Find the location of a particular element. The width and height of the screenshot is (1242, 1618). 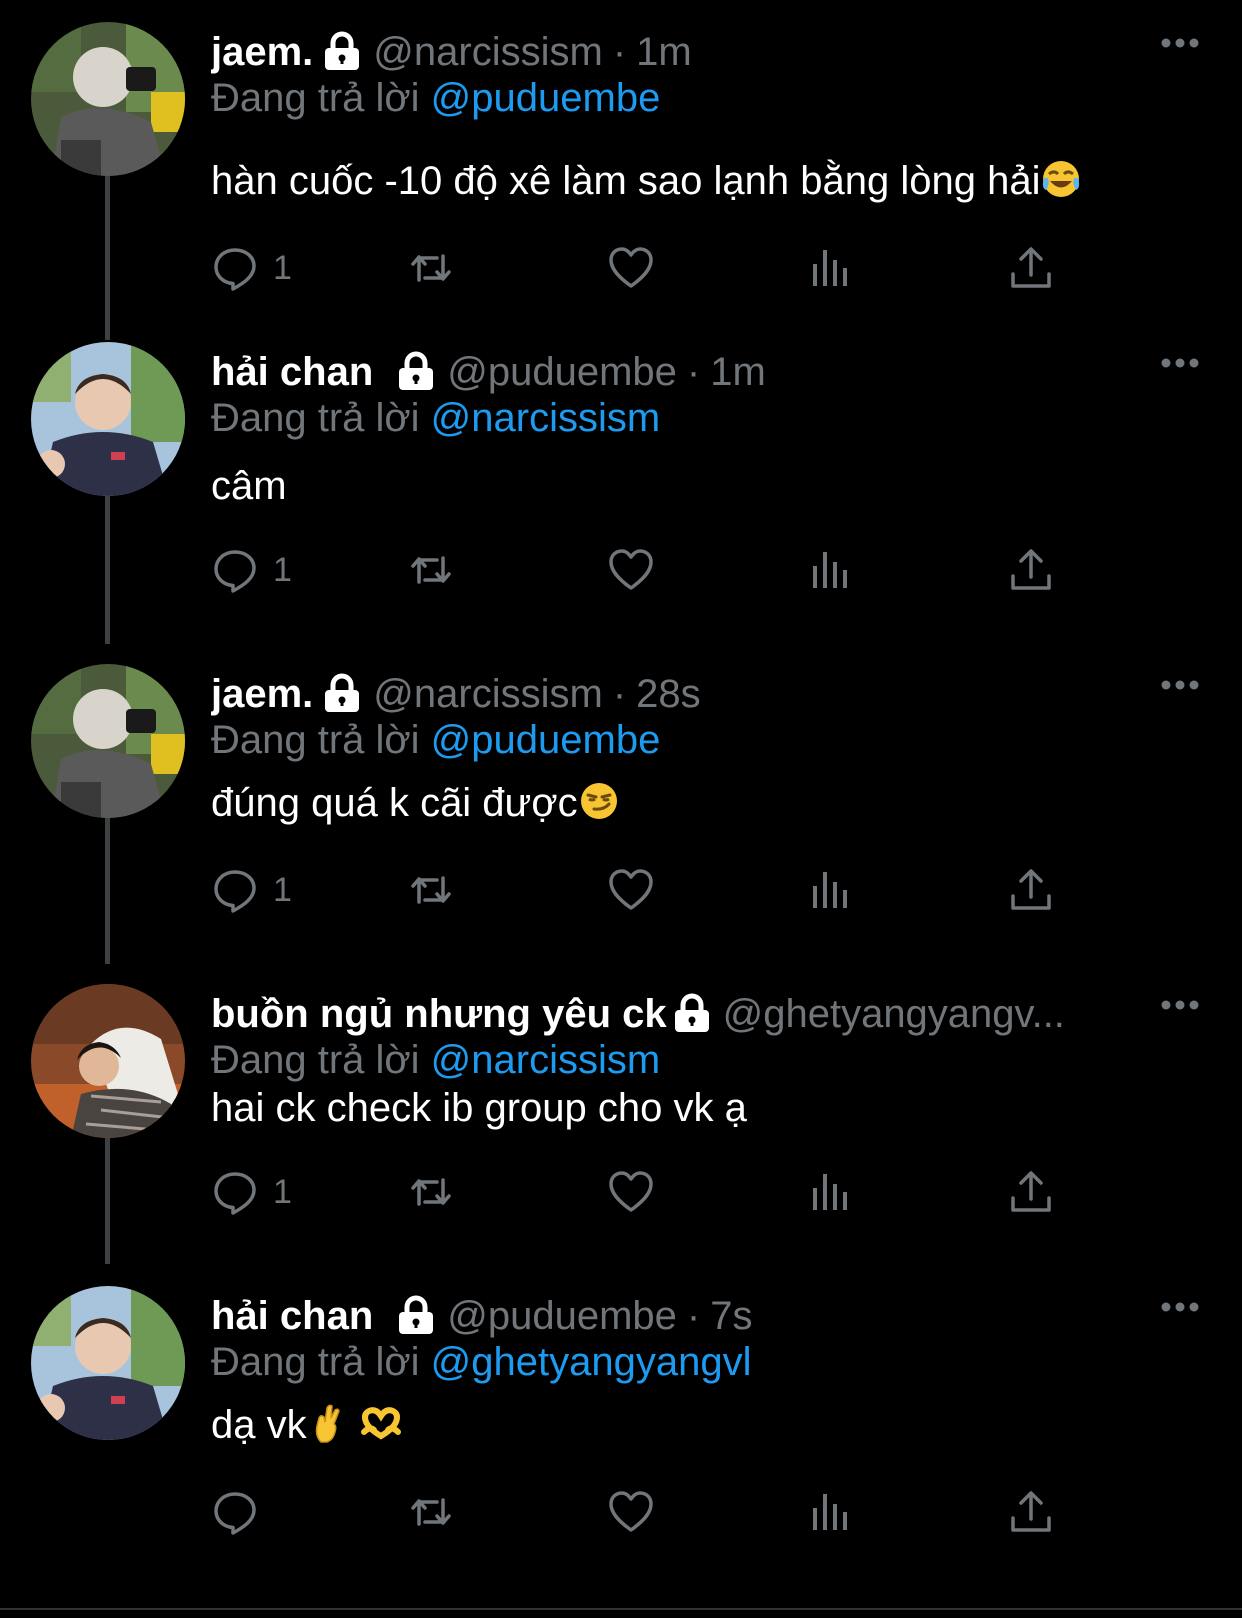

mention-link: @ghetyangyangvl is located at coordinates (591, 1362).